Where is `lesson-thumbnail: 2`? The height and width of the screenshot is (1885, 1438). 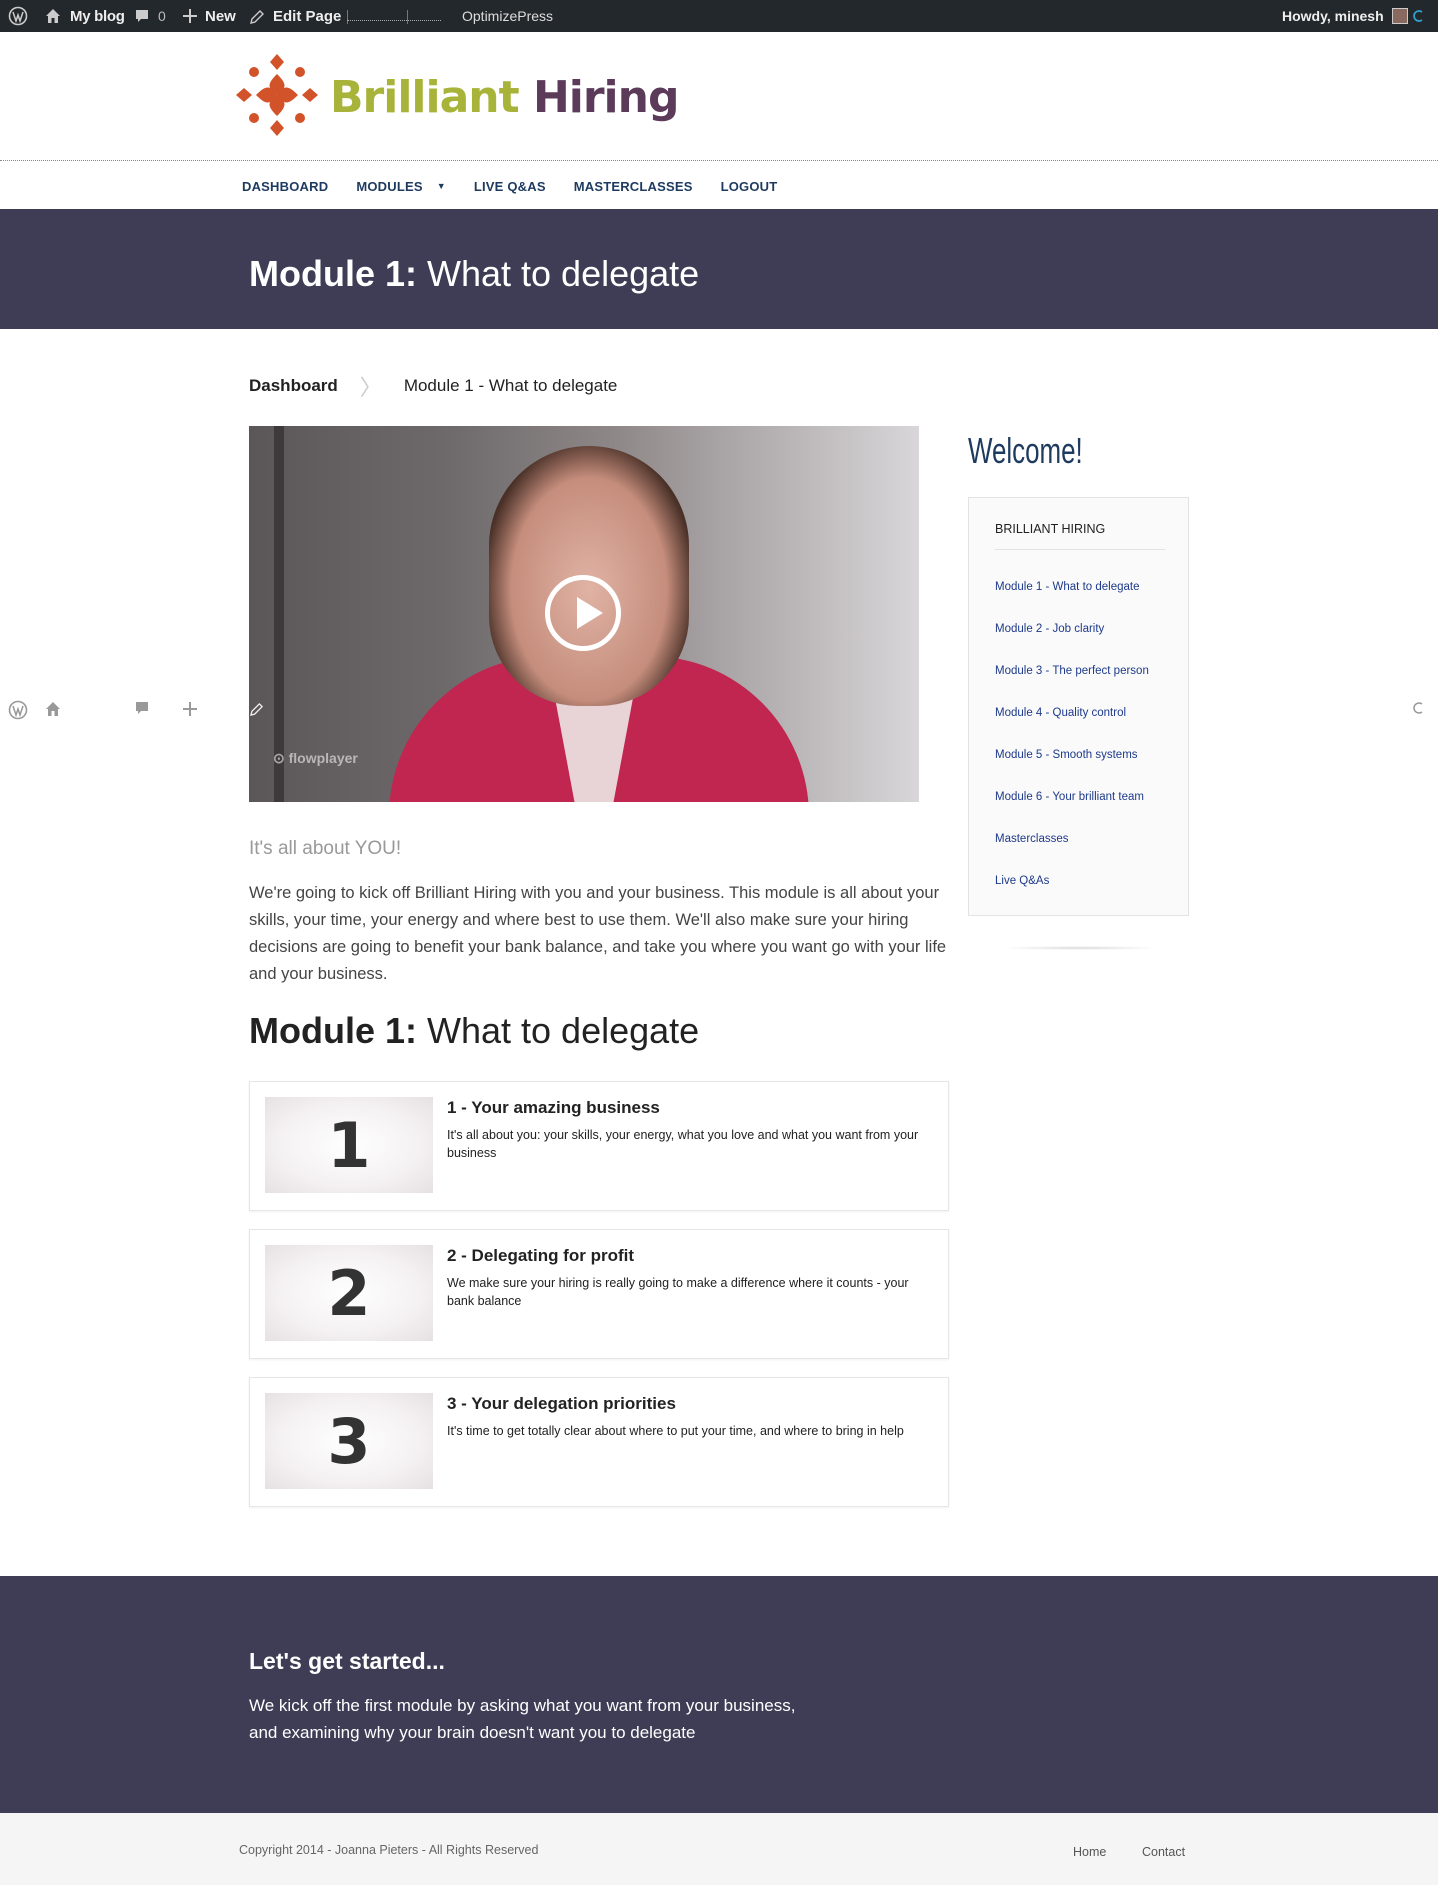
lesson-thumbnail: 2 is located at coordinates (349, 1293).